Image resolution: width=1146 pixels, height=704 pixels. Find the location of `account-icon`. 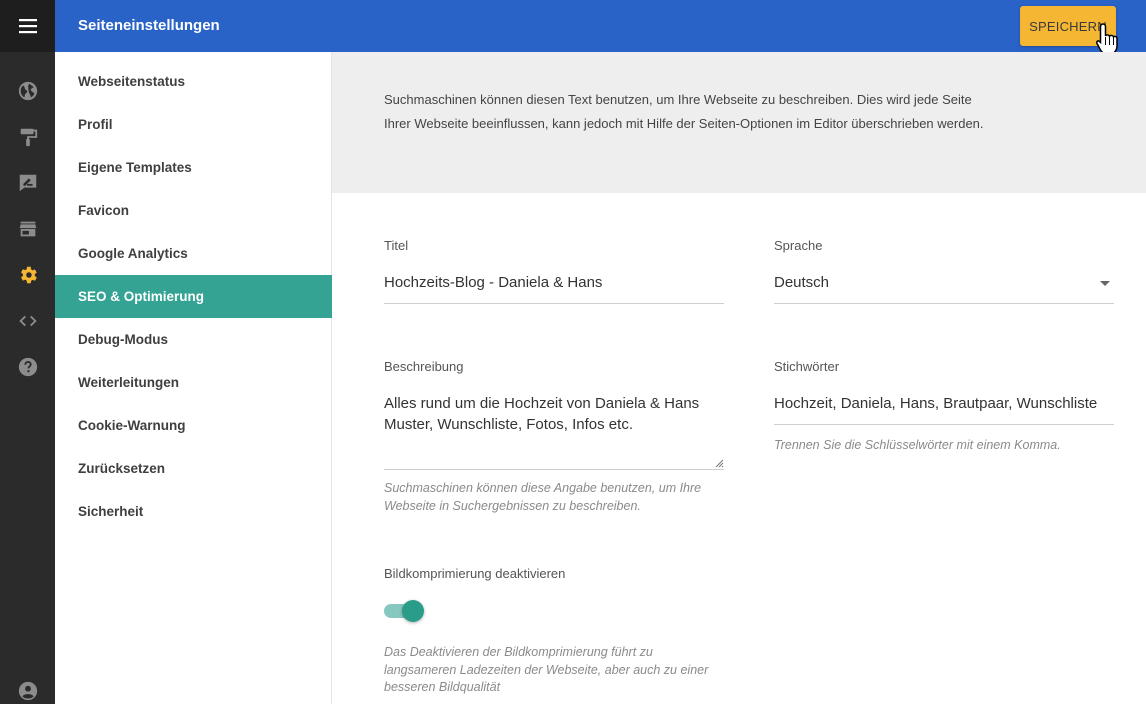

account-icon is located at coordinates (27, 691).